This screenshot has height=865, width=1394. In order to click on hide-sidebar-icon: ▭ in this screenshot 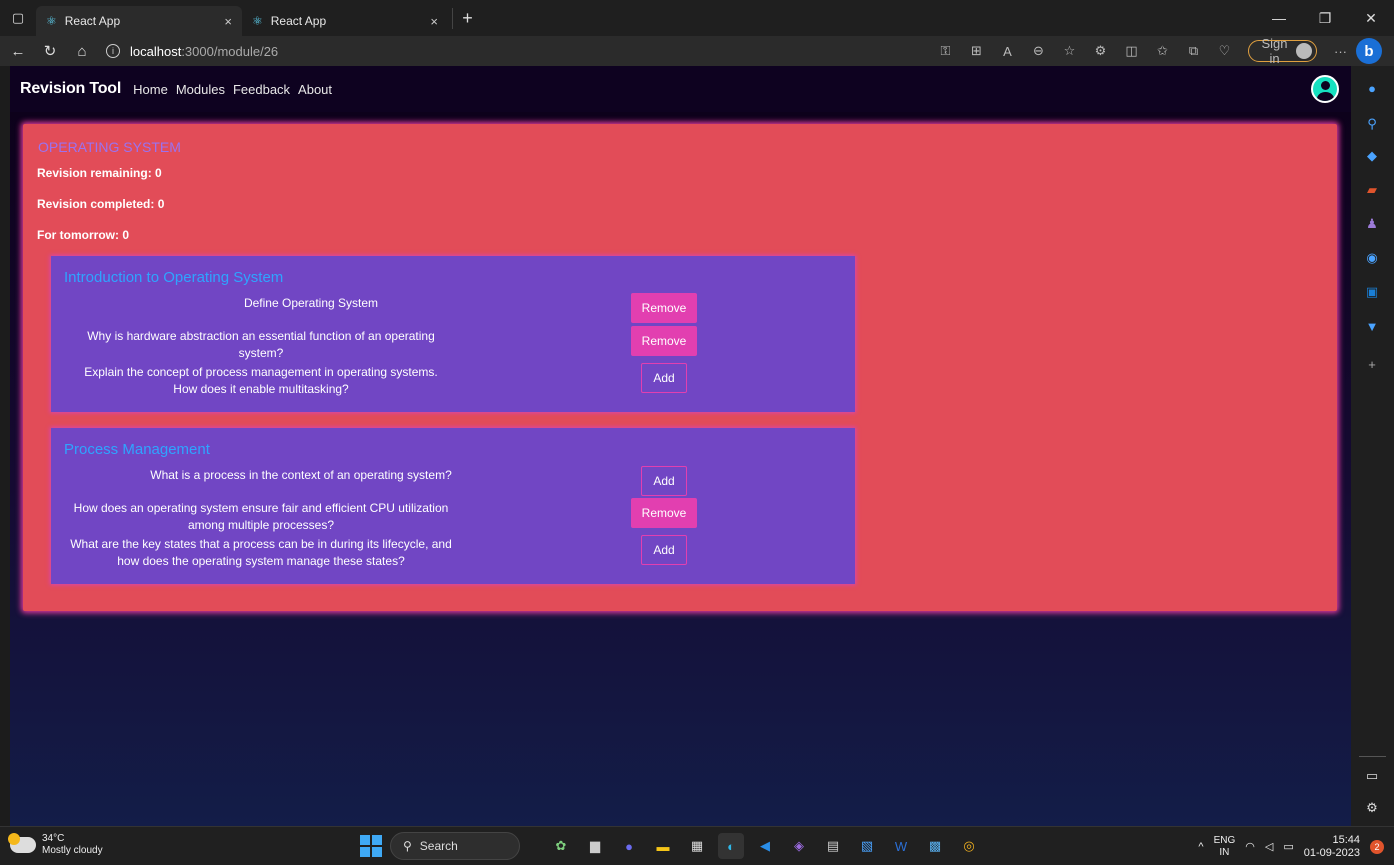, I will do `click(1372, 776)`.